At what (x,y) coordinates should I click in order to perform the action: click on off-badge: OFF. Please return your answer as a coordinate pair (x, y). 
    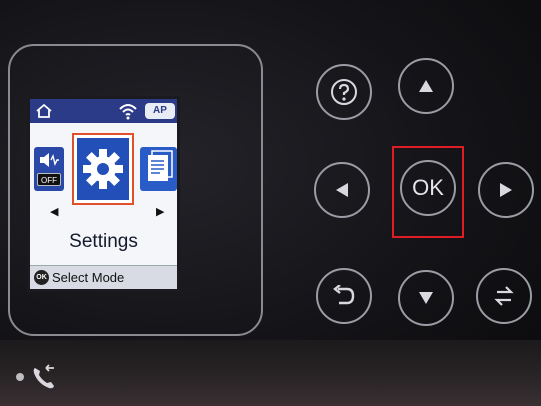
    Looking at the image, I should click on (49, 179).